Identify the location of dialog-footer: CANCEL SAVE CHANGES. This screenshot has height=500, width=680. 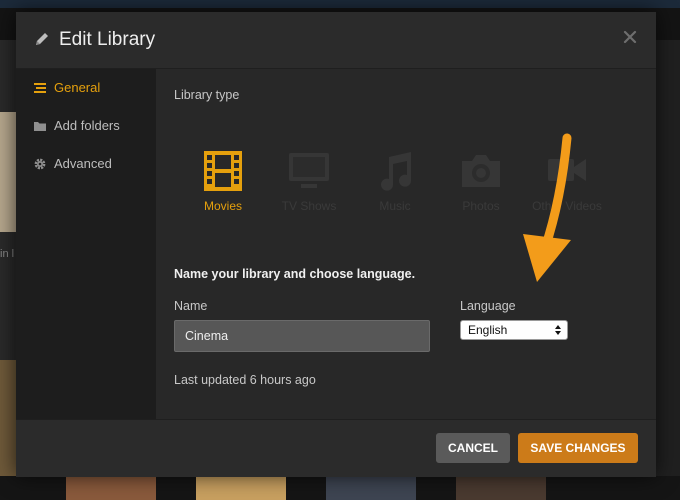
(336, 448).